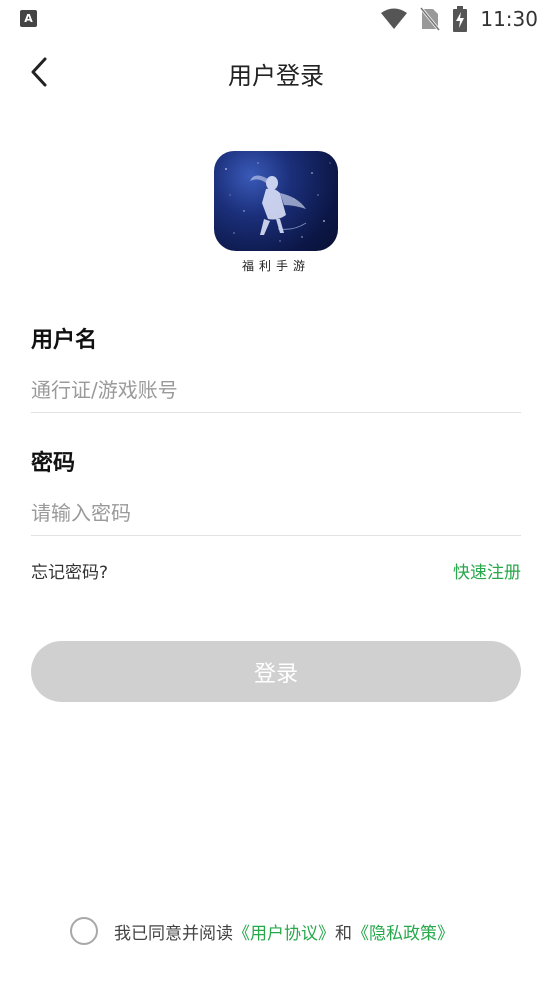  What do you see at coordinates (173, 933) in the screenshot?
I see `agreement-prefix: 我已同意并阅读` at bounding box center [173, 933].